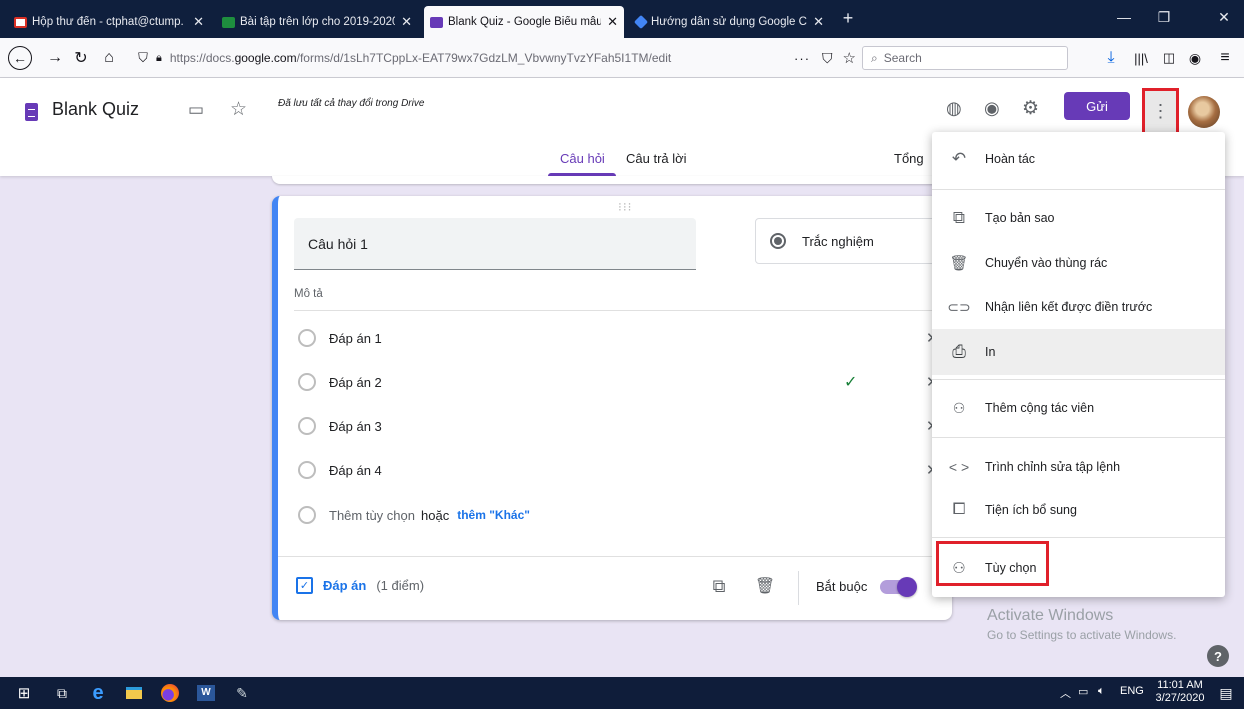 This screenshot has height=709, width=1244. What do you see at coordinates (62, 693) in the screenshot?
I see `task-view-icon: ⧉` at bounding box center [62, 693].